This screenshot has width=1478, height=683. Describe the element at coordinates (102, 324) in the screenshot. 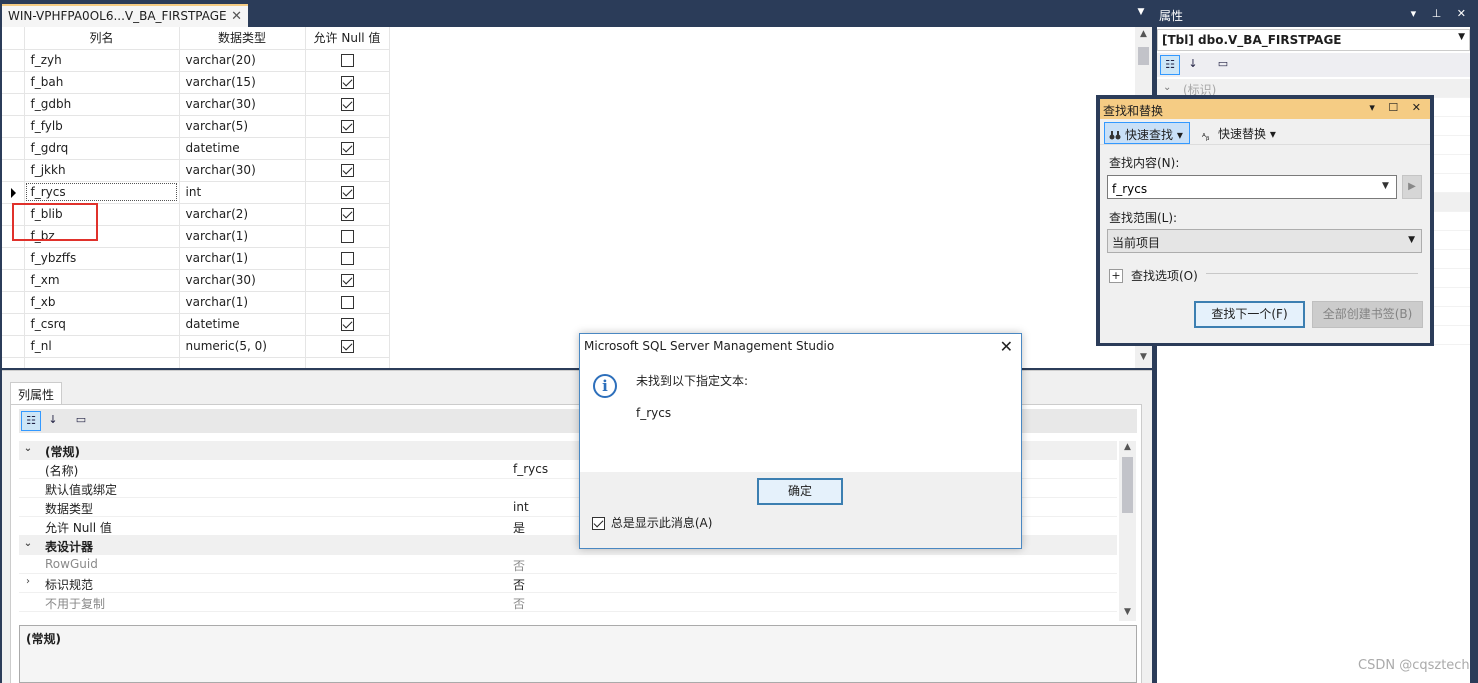

I see `cell-column-name: f_csrq` at that location.